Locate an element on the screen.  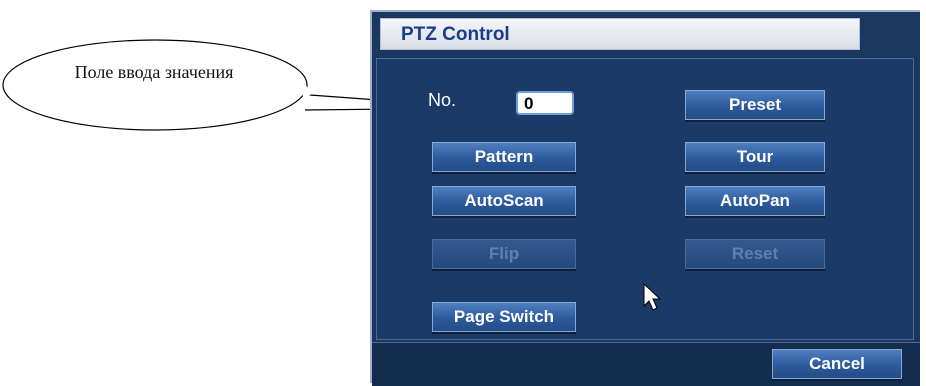
page-switch-button: Page Switch is located at coordinates (504, 317).